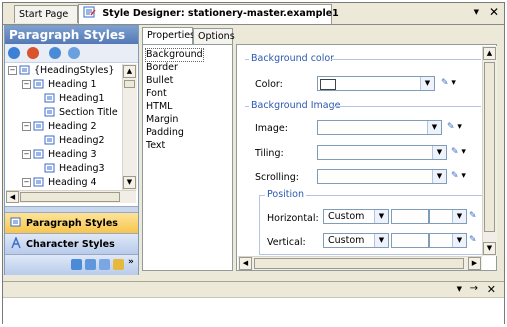  Describe the element at coordinates (72, 154) in the screenshot. I see `tree-item-label: Heading 3` at that location.